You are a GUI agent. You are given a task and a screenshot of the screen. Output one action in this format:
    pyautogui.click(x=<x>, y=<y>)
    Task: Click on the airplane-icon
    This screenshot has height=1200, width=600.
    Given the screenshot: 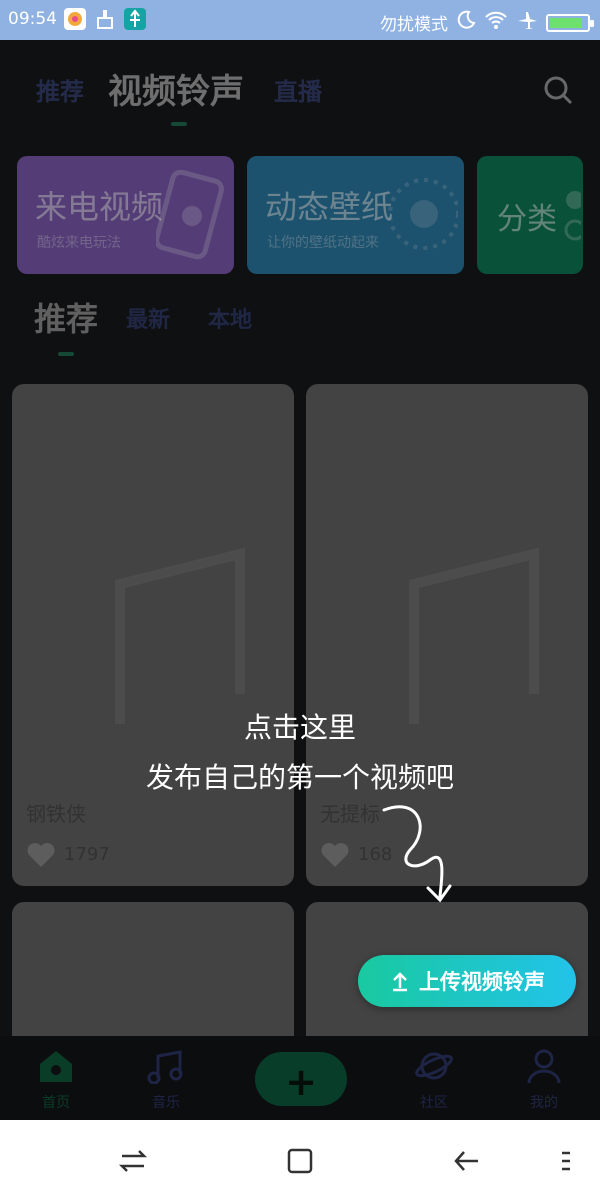 What is the action you would take?
    pyautogui.click(x=527, y=22)
    